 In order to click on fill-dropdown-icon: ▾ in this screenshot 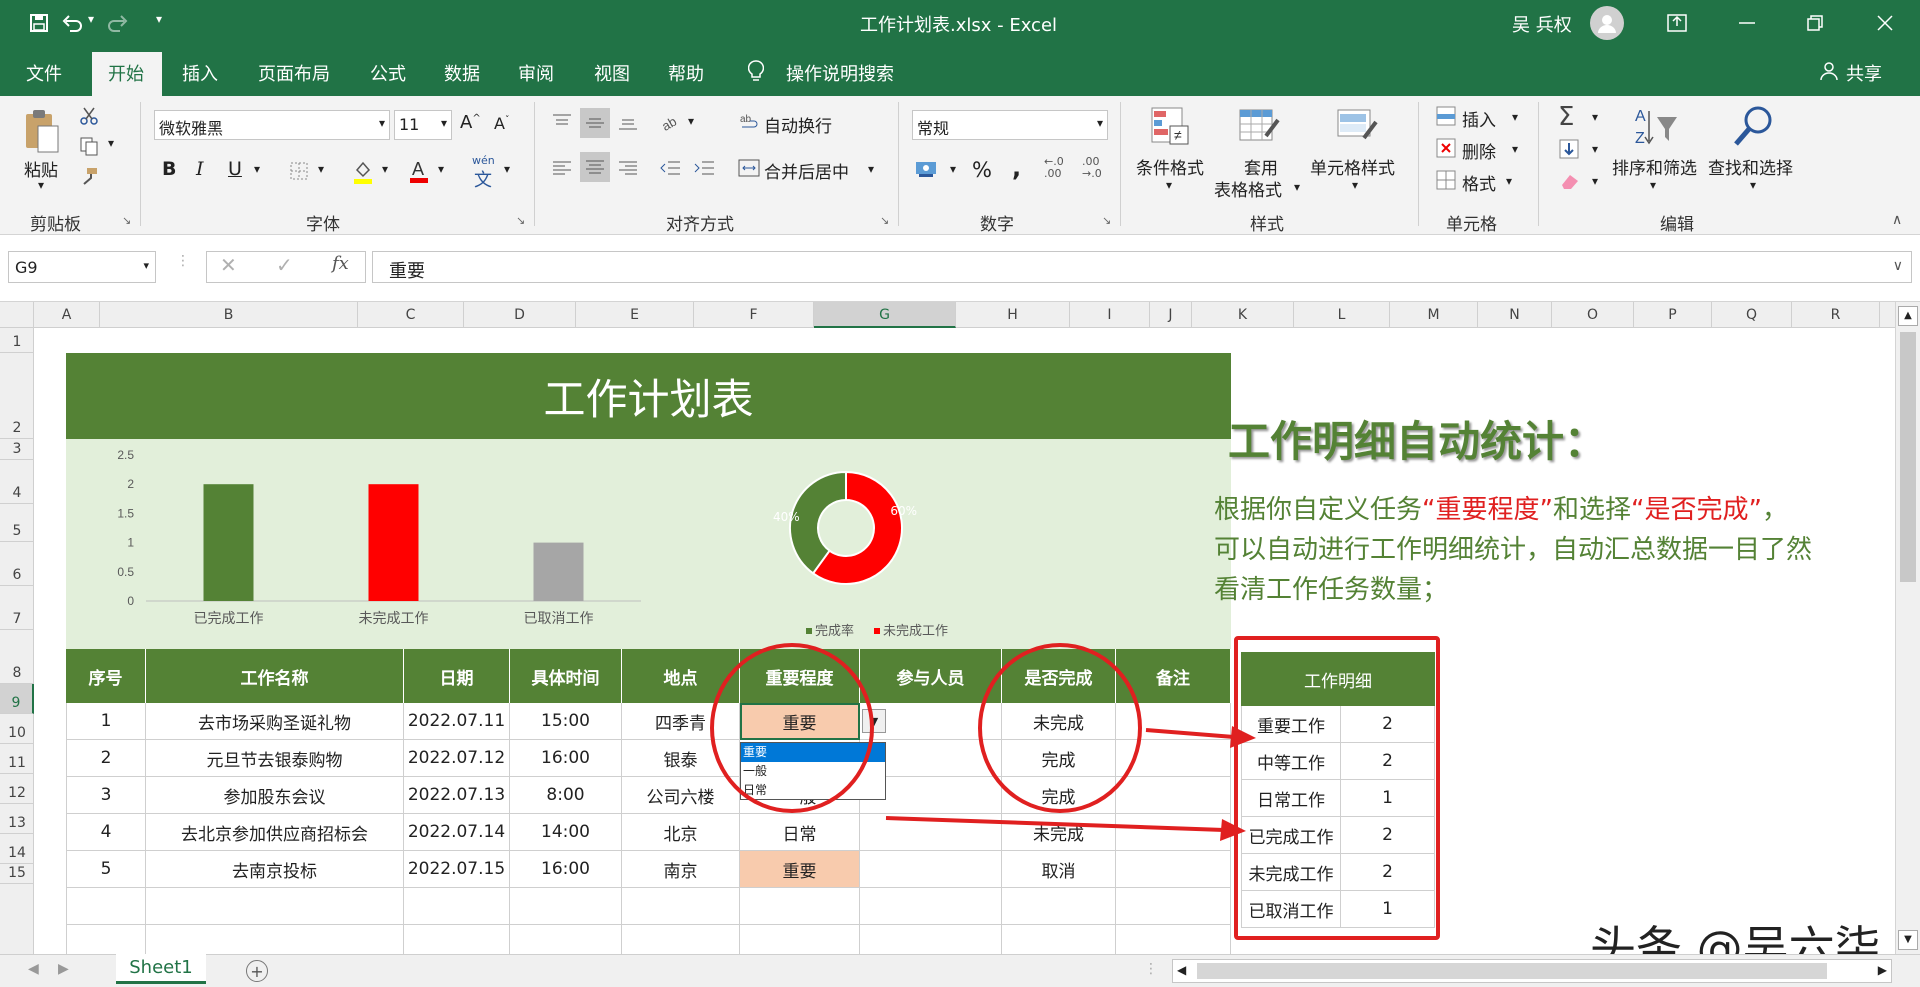, I will do `click(1595, 149)`.